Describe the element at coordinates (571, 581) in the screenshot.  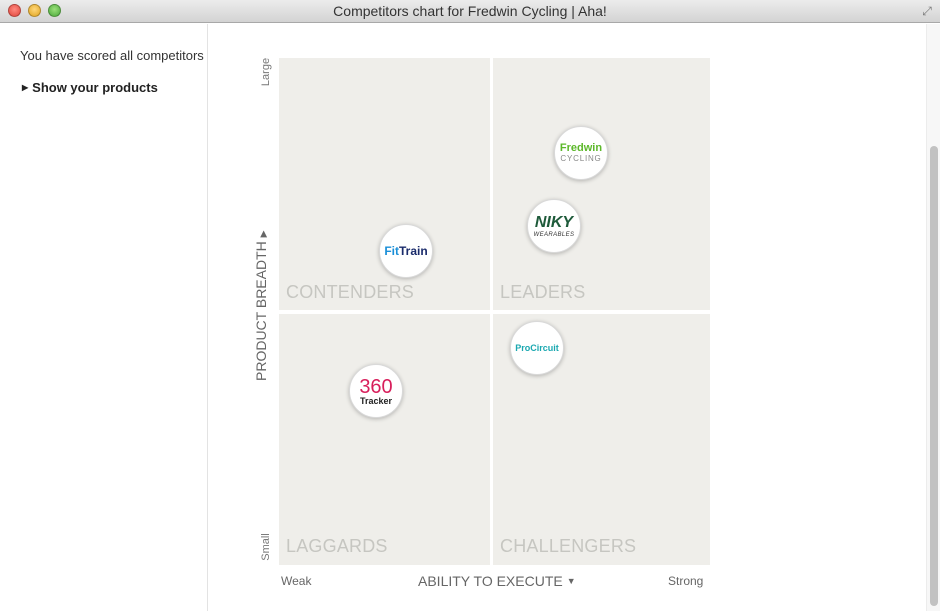
I see `x-axis-dropdown-icon: ▼` at that location.